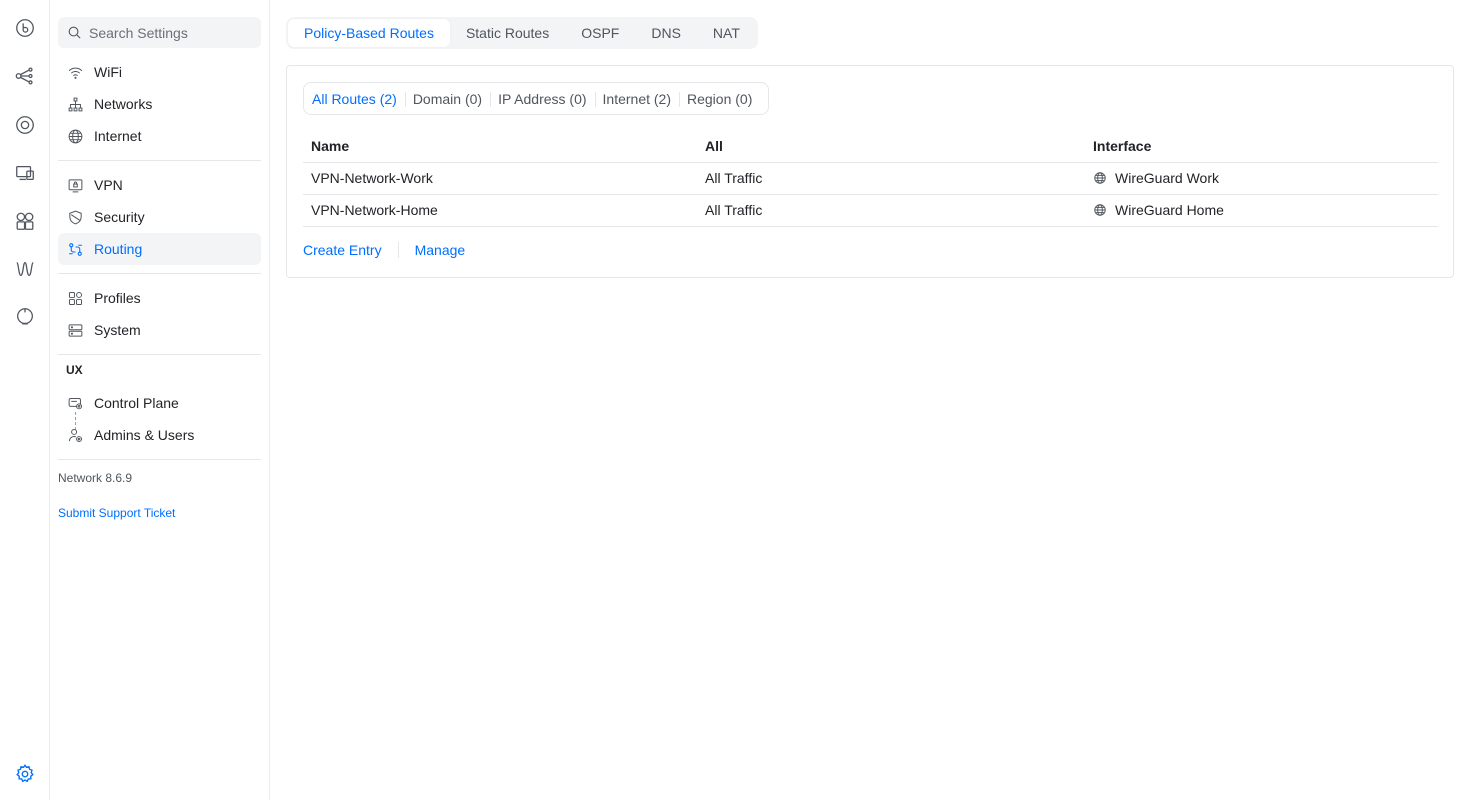 This screenshot has width=1467, height=800. What do you see at coordinates (500, 146) in the screenshot?
I see `column-header-name: Name` at bounding box center [500, 146].